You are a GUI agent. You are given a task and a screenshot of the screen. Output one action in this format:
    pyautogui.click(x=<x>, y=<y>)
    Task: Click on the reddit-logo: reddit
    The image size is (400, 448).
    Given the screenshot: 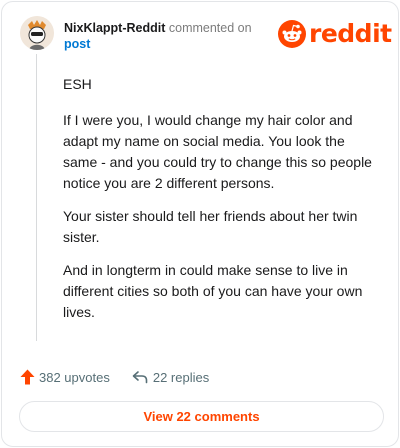 What is the action you would take?
    pyautogui.click(x=335, y=34)
    